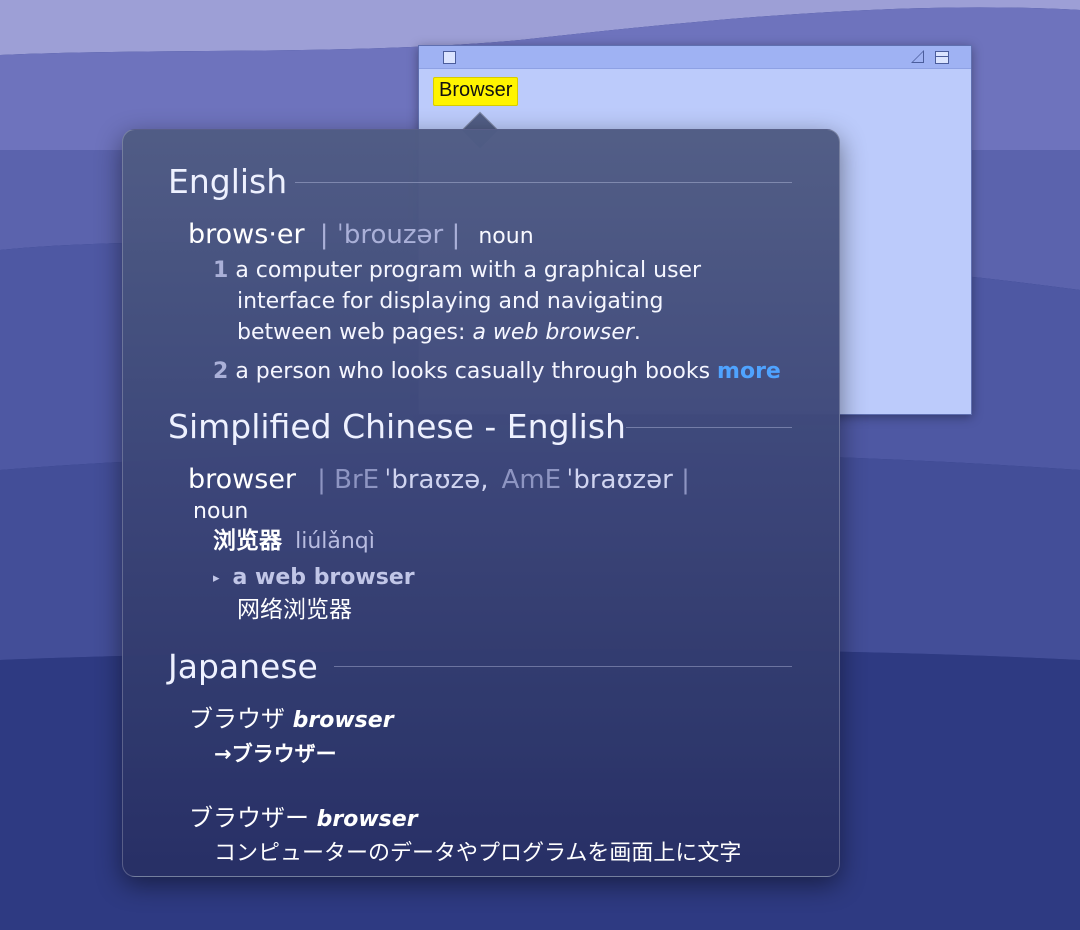 Image resolution: width=1080 pixels, height=930 pixels. I want to click on chinese-example-row: ▸ a web browser, so click(314, 578).